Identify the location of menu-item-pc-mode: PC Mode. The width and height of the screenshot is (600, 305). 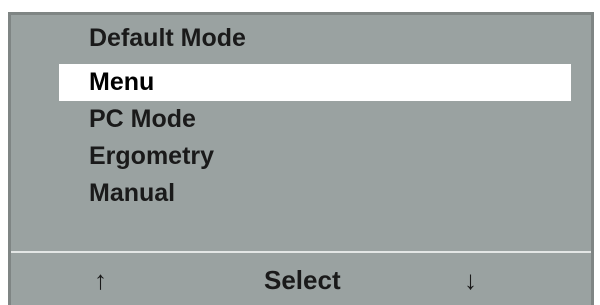
(301, 119).